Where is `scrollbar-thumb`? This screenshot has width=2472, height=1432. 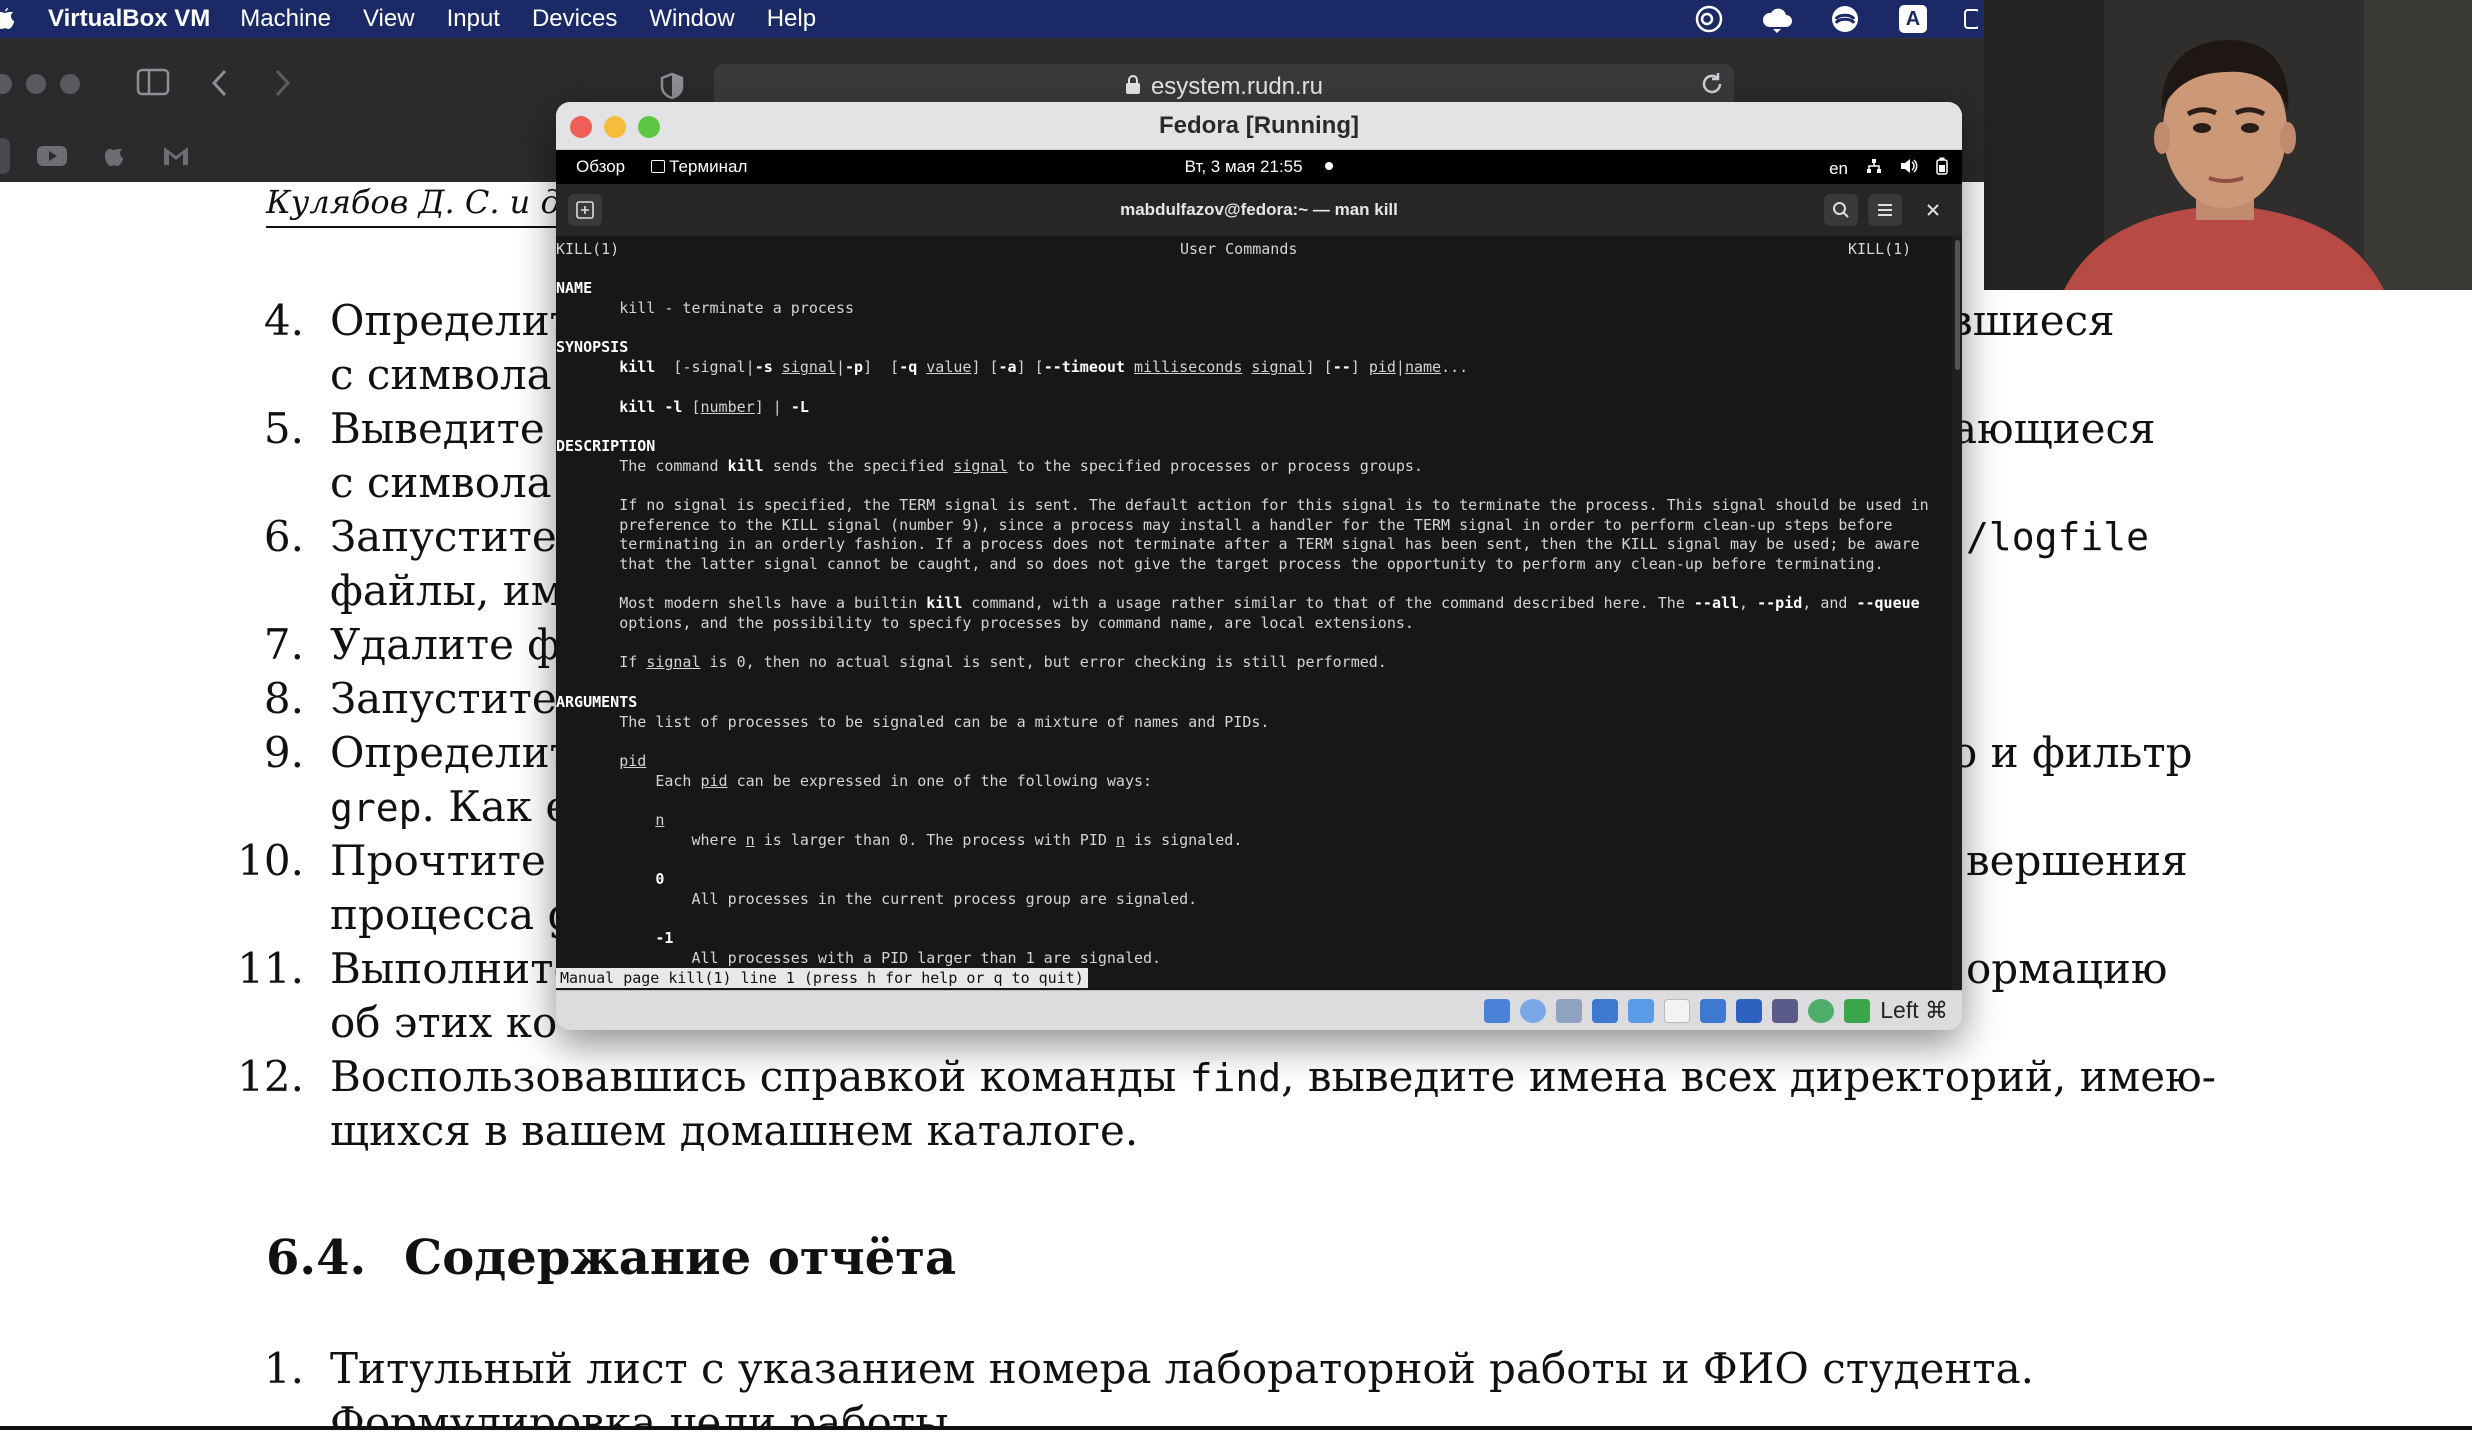 scrollbar-thumb is located at coordinates (1957, 305).